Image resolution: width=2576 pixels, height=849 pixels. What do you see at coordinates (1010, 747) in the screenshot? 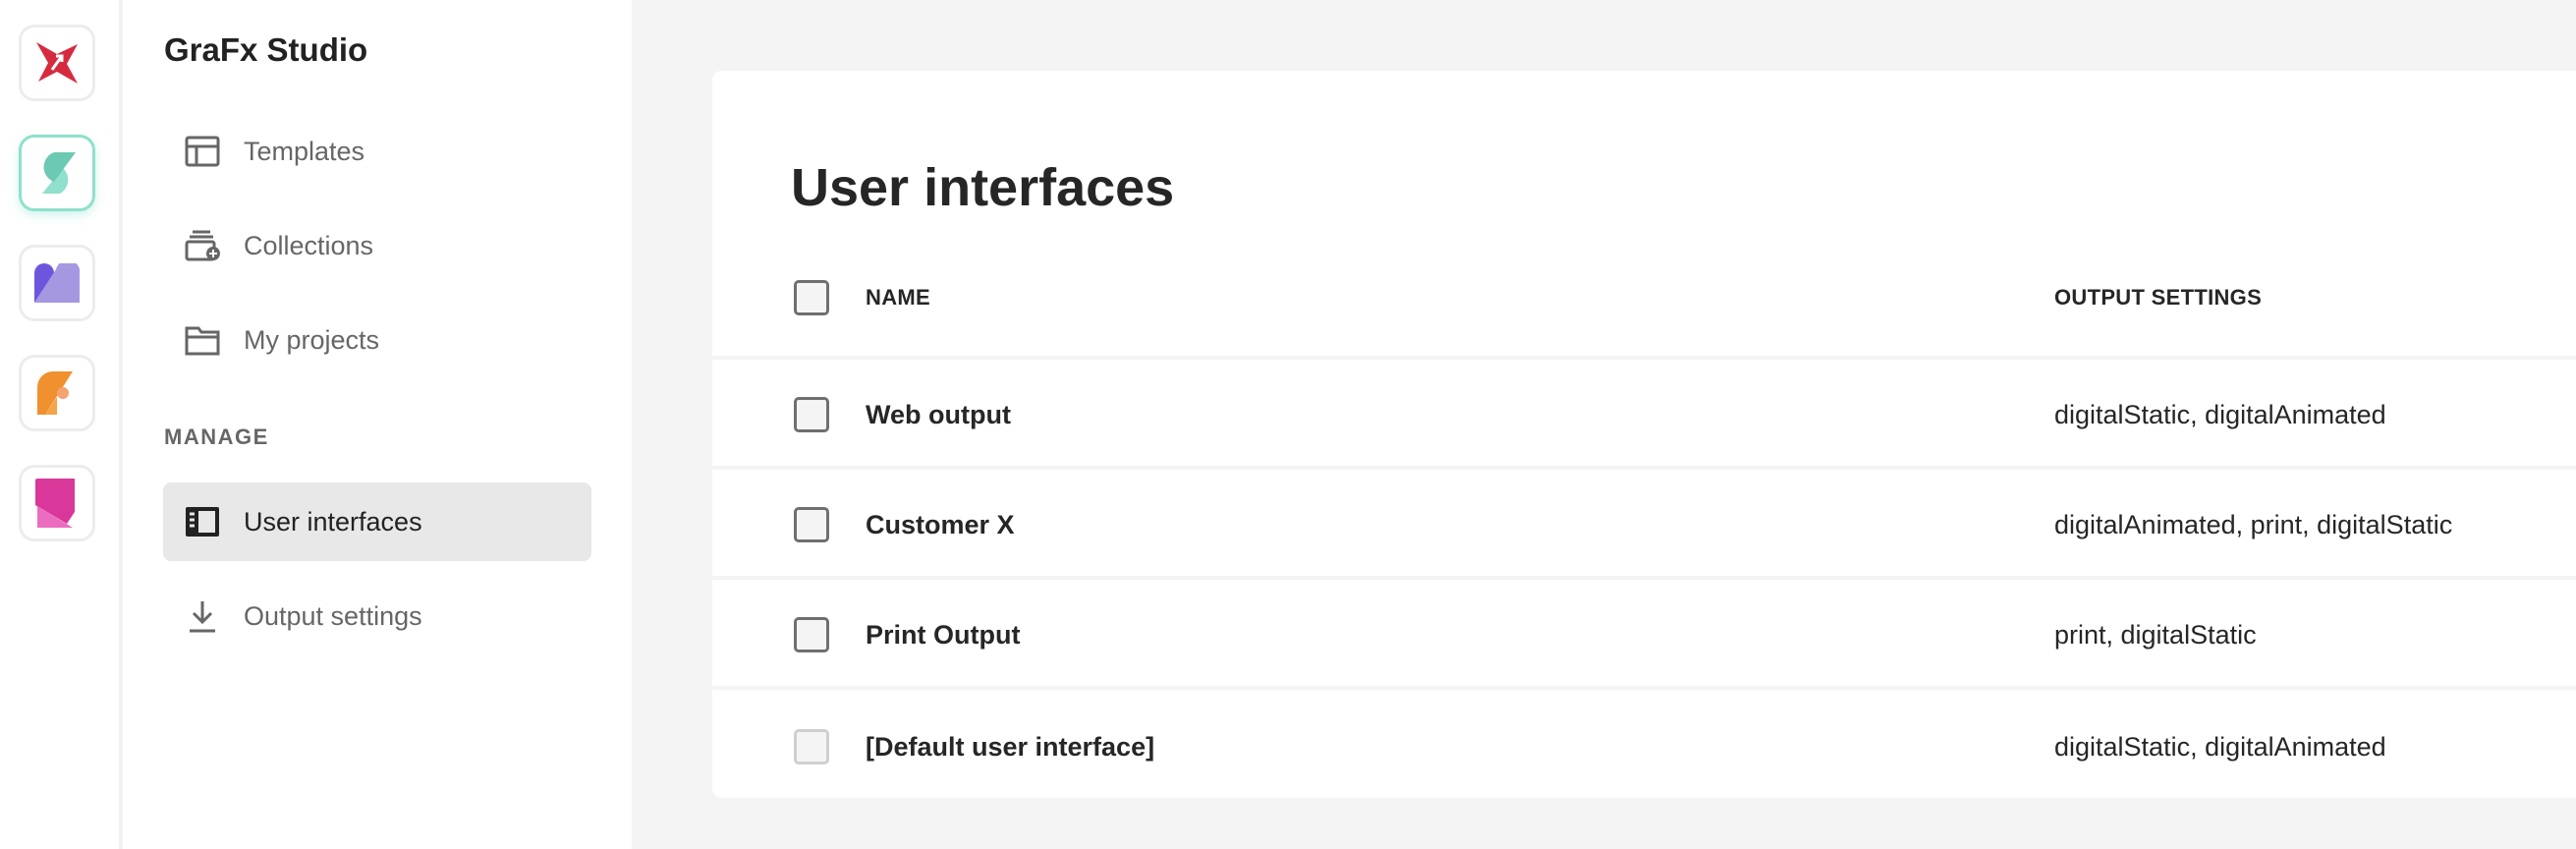
I see `row-name: [Default user interface]` at bounding box center [1010, 747].